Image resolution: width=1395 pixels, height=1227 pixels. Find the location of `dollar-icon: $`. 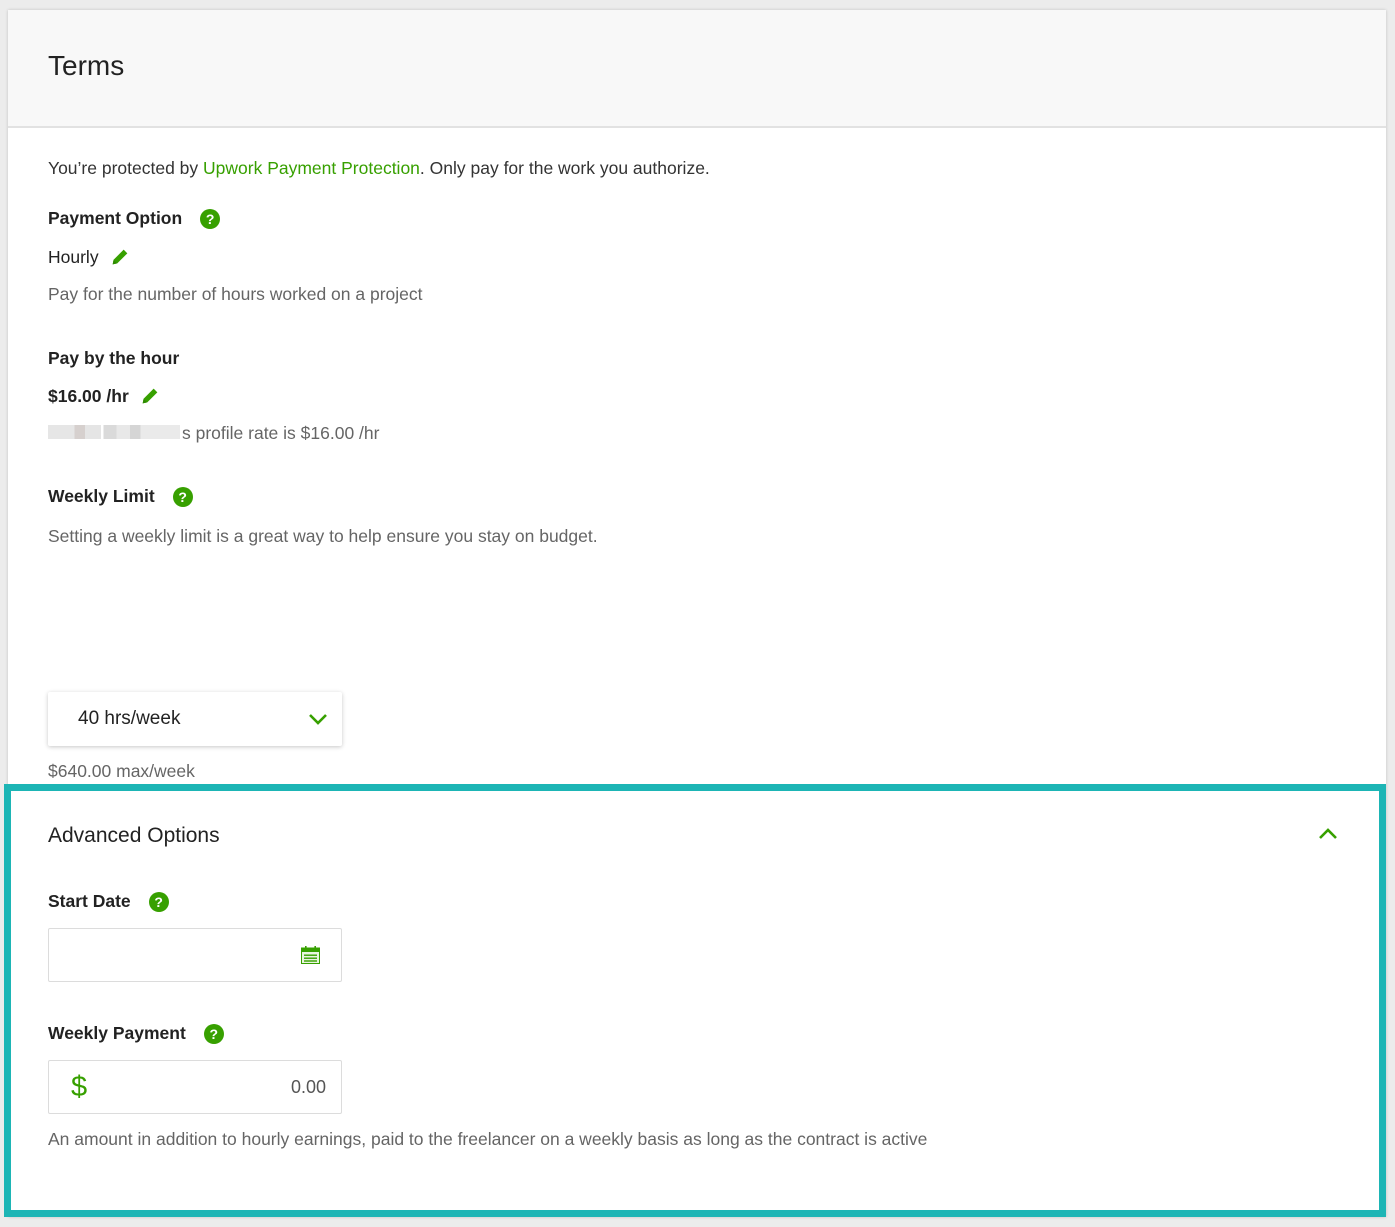

dollar-icon: $ is located at coordinates (79, 1086).